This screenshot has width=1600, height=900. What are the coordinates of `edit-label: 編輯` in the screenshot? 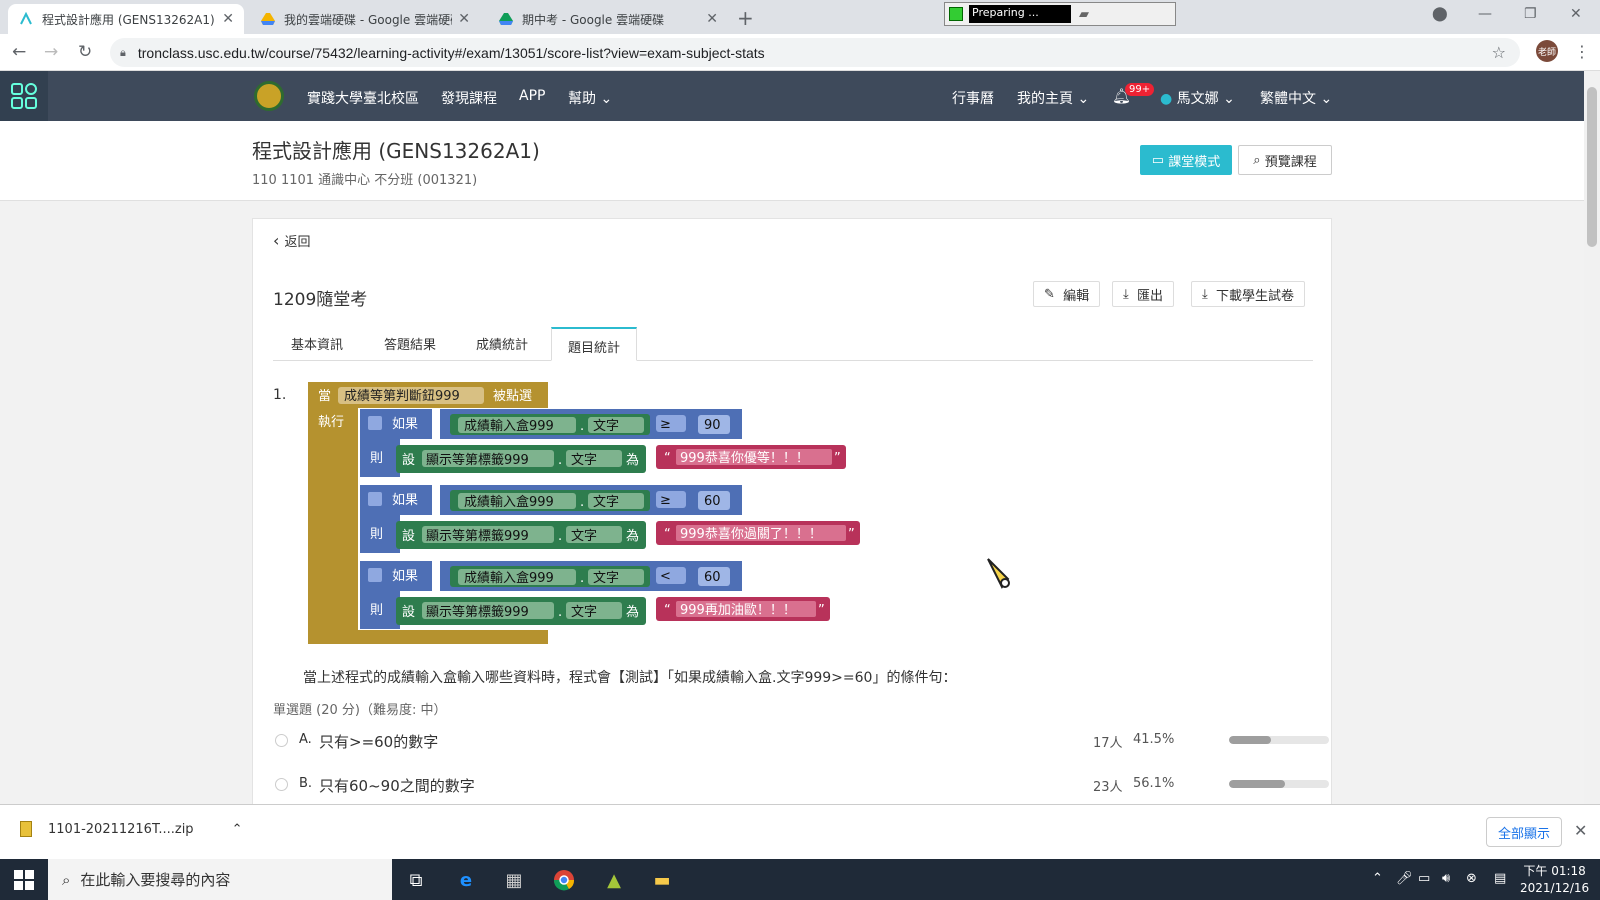 It's located at (1076, 296).